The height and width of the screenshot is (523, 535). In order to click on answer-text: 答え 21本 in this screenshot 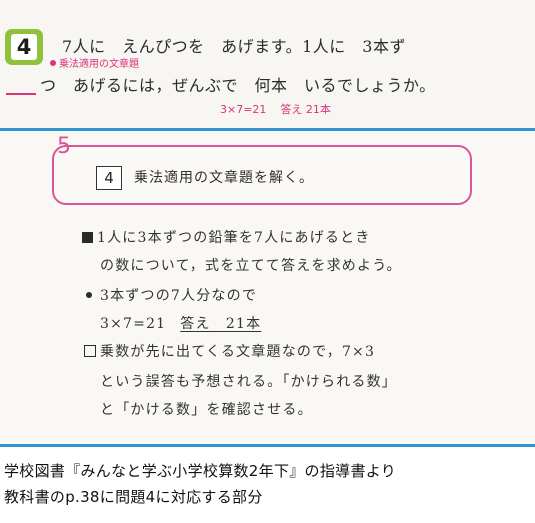, I will do `click(305, 109)`.